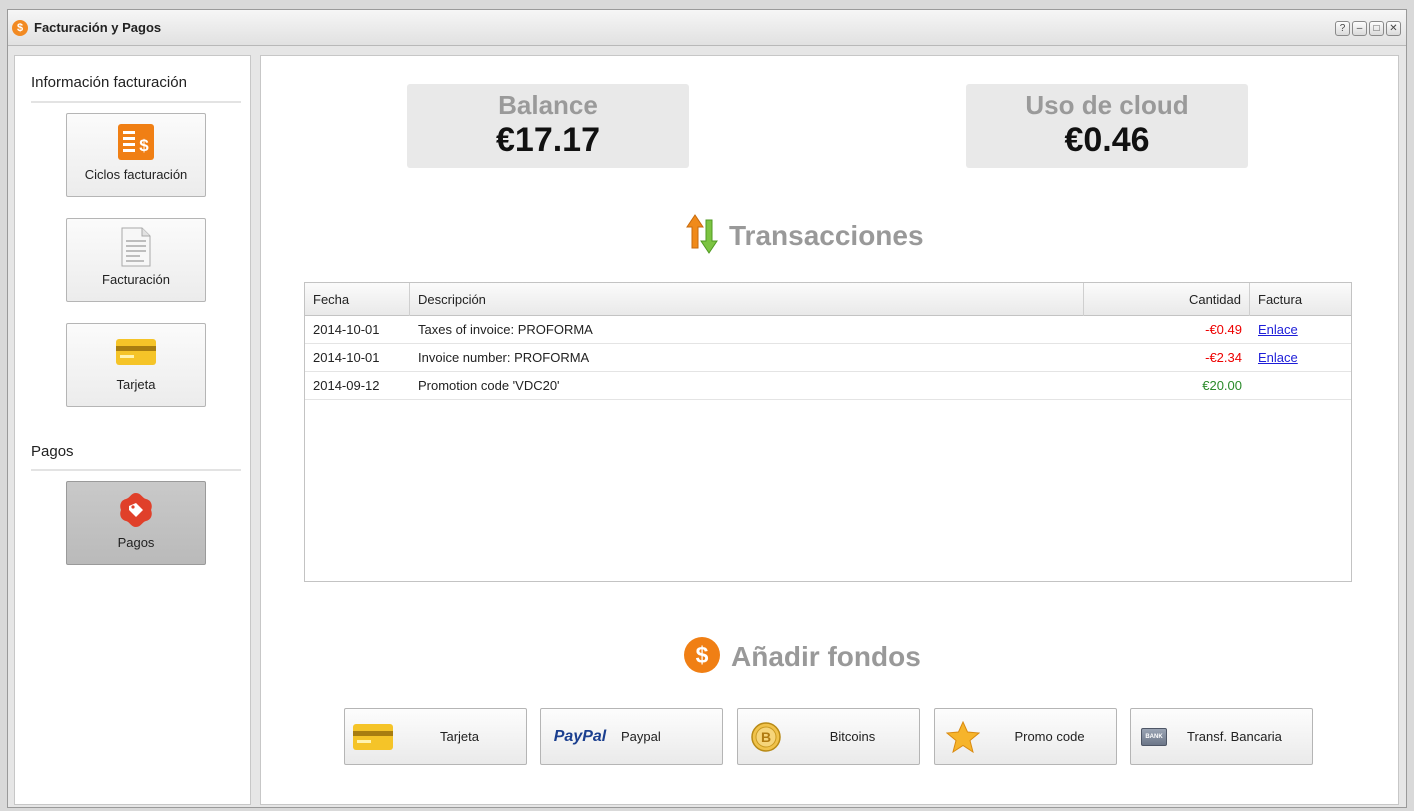 Image resolution: width=1414 pixels, height=811 pixels. What do you see at coordinates (826, 656) in the screenshot?
I see `add-funds-title: Añadir fondos` at bounding box center [826, 656].